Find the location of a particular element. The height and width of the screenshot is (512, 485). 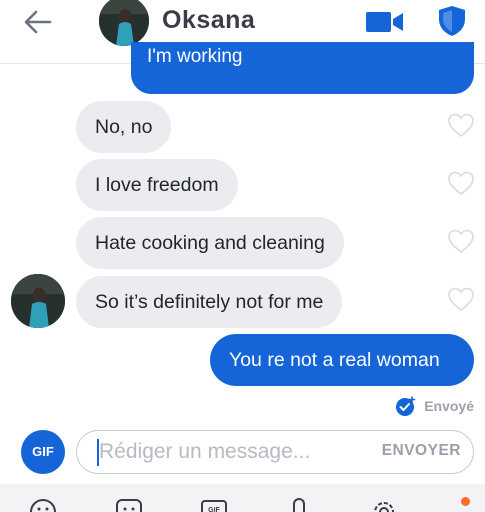

microphone-icon is located at coordinates (299, 505).